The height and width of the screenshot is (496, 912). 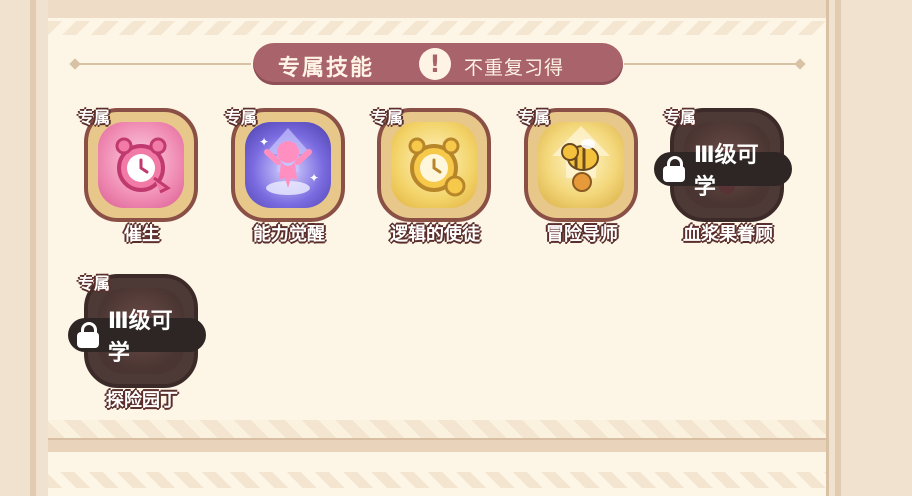 What do you see at coordinates (581, 159) in the screenshot?
I see `bee-mentor-icon` at bounding box center [581, 159].